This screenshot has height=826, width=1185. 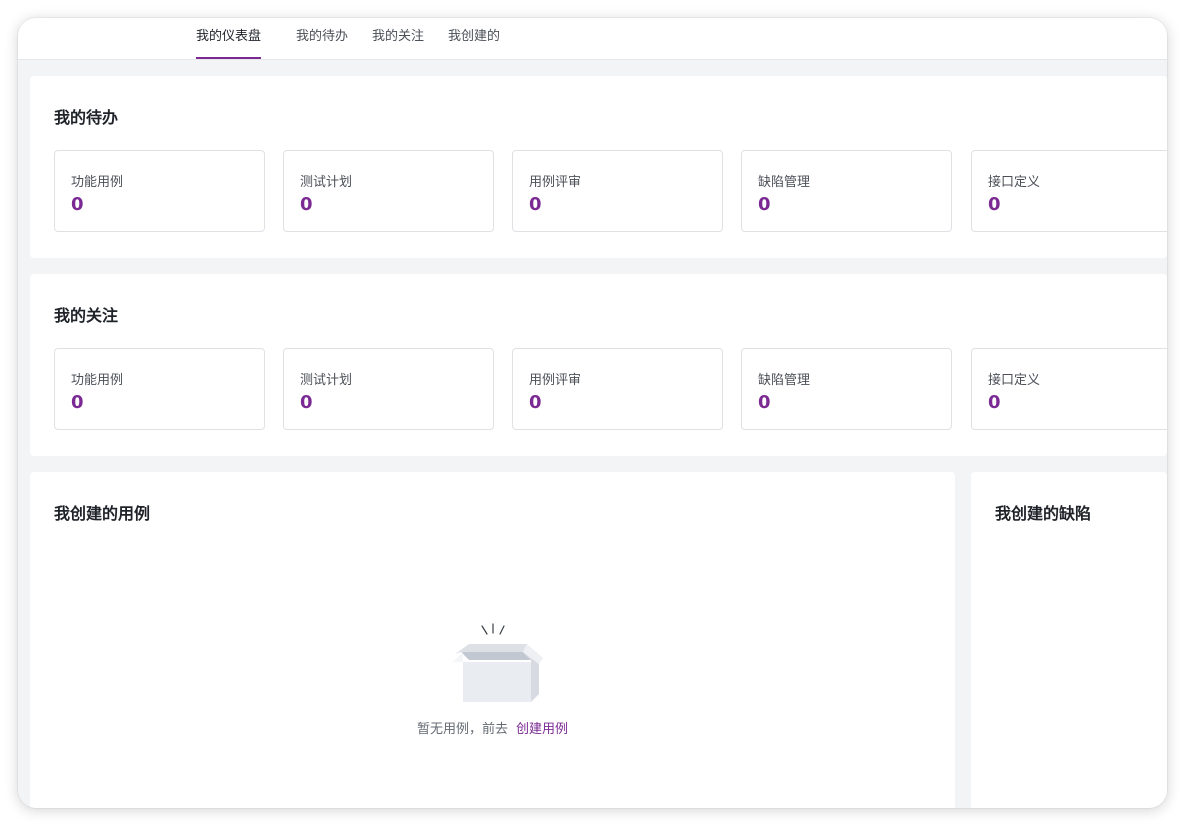 What do you see at coordinates (86, 117) in the screenshot?
I see `todo-title: 我的待办` at bounding box center [86, 117].